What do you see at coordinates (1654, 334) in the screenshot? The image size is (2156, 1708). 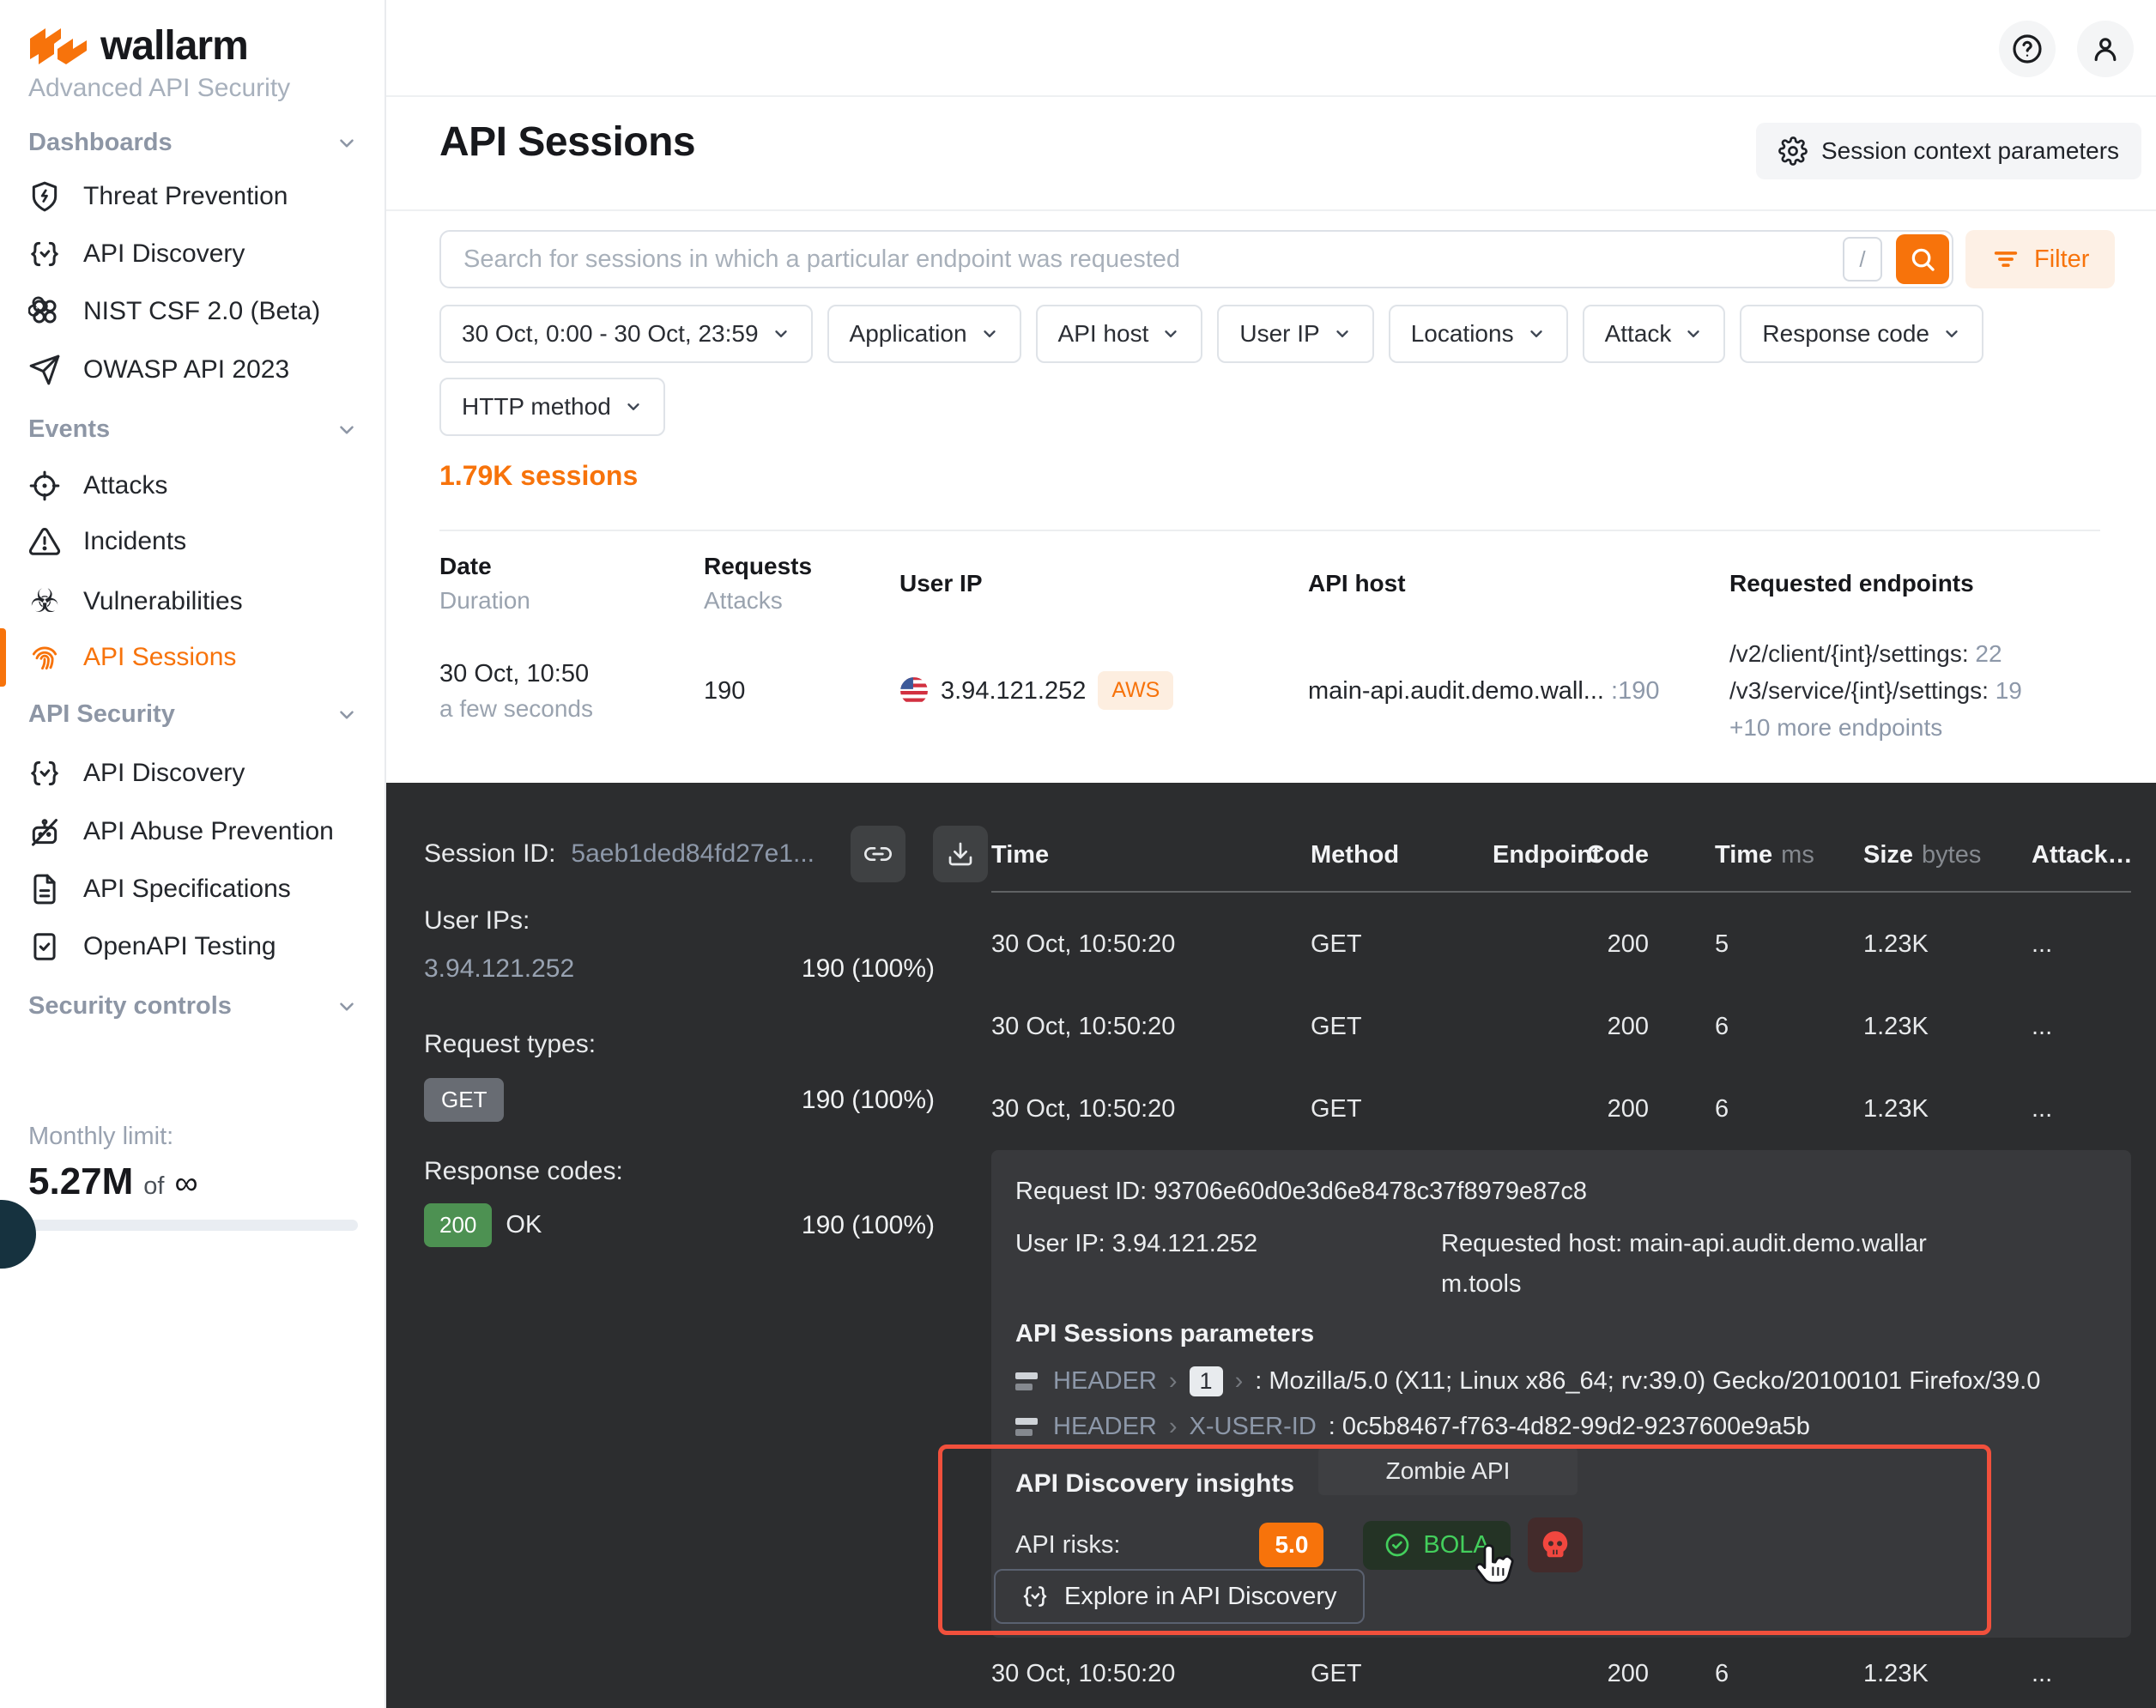 I see `filter-chip-attack: Attack` at bounding box center [1654, 334].